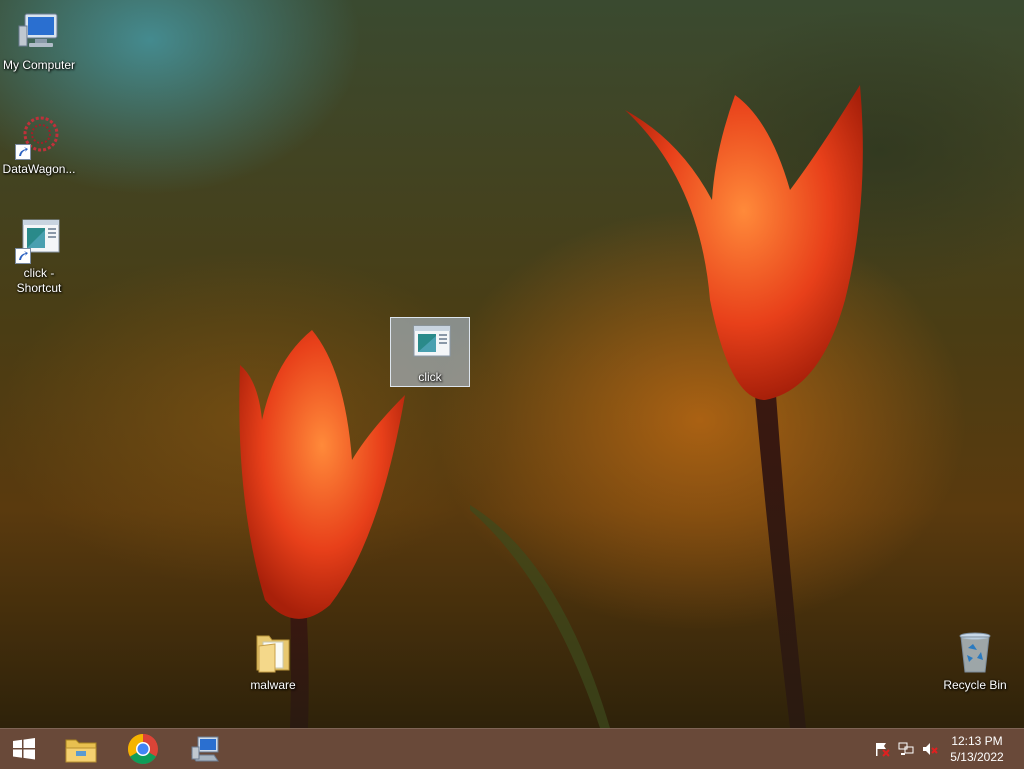 The width and height of the screenshot is (1024, 769). I want to click on my-computer-desktop-icon: My Computer, so click(39, 40).